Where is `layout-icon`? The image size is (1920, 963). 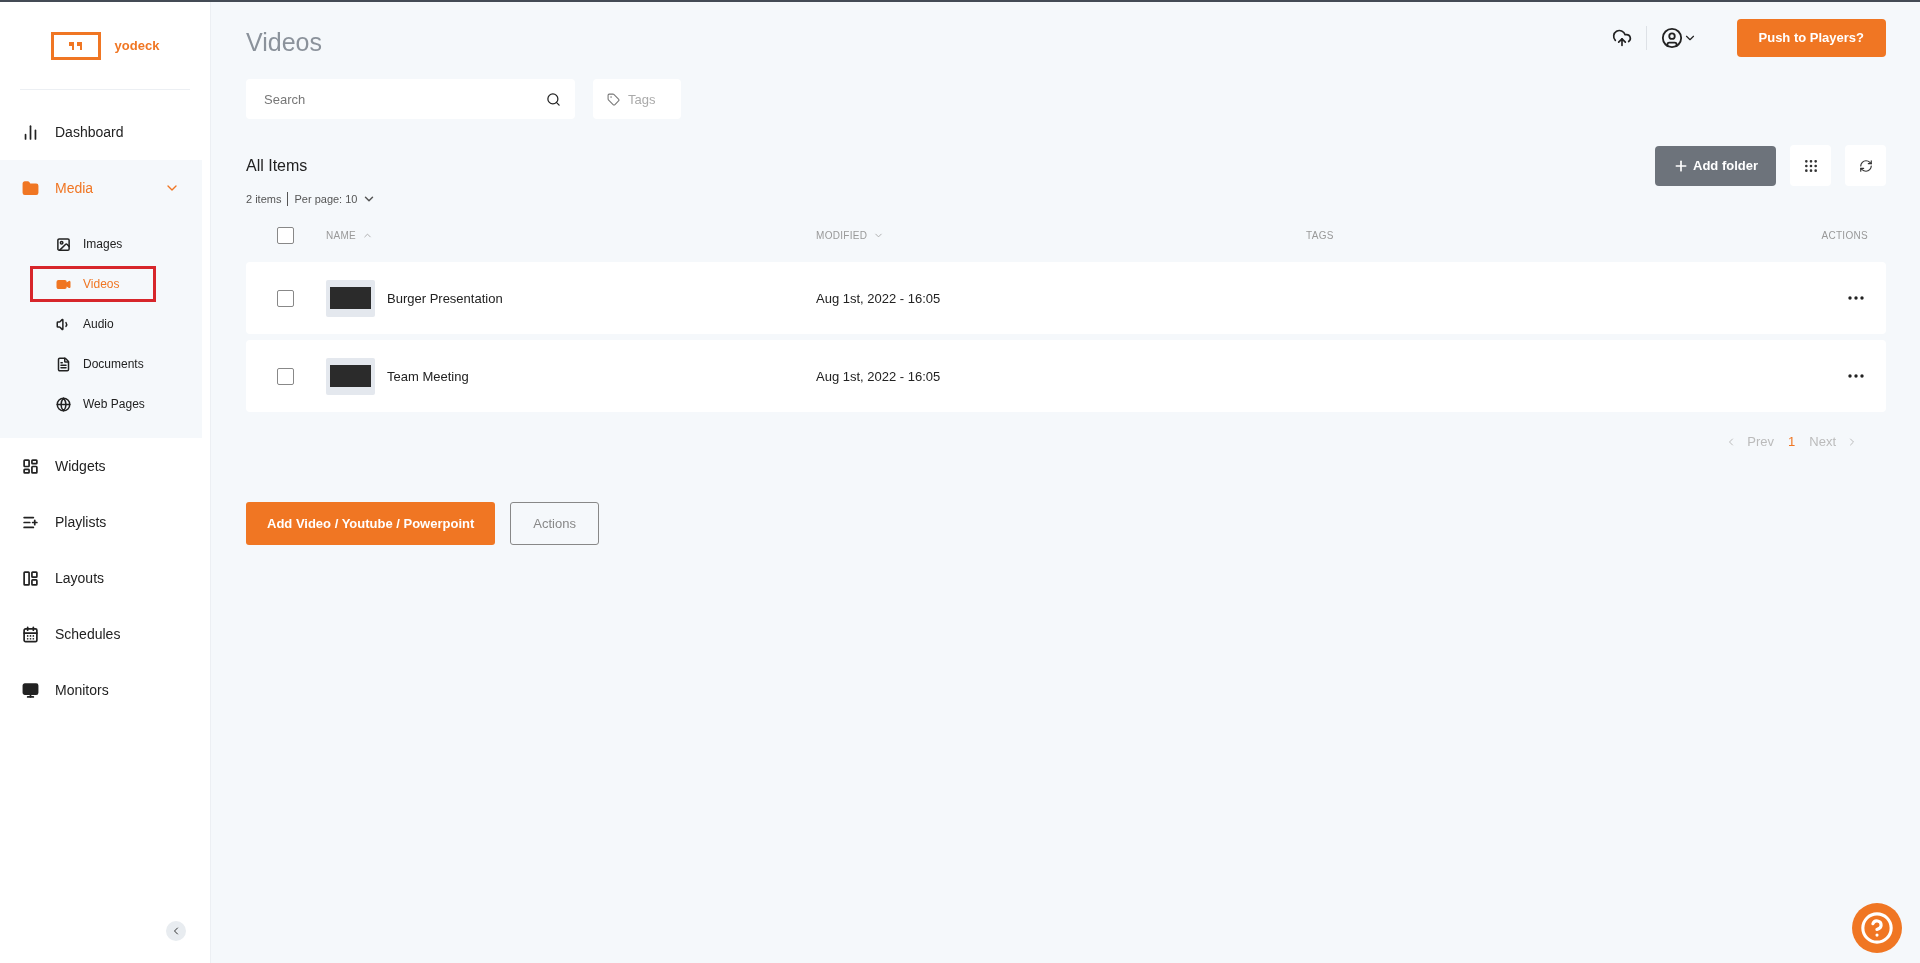 layout-icon is located at coordinates (30, 578).